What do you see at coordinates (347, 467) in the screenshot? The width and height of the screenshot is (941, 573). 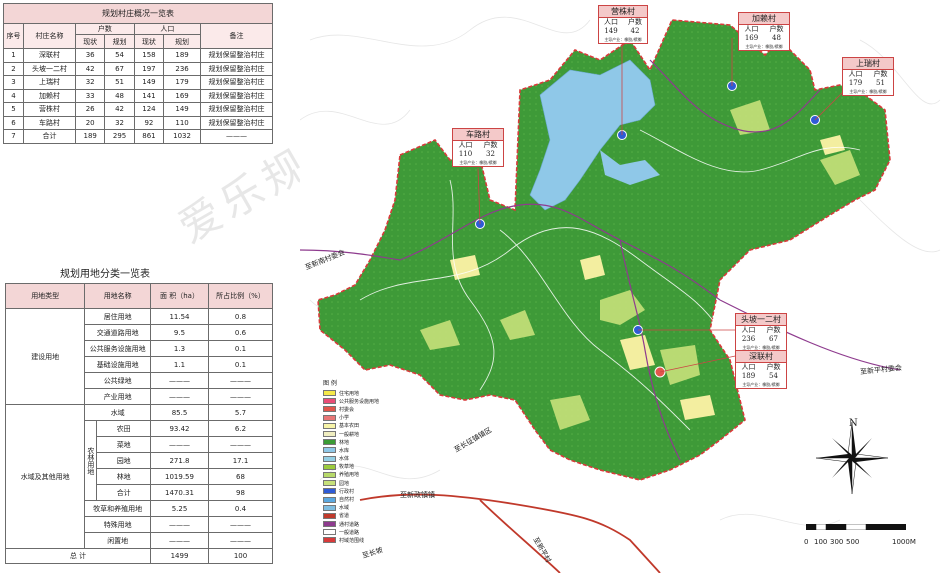 I see `legend-label: 牧草地` at bounding box center [347, 467].